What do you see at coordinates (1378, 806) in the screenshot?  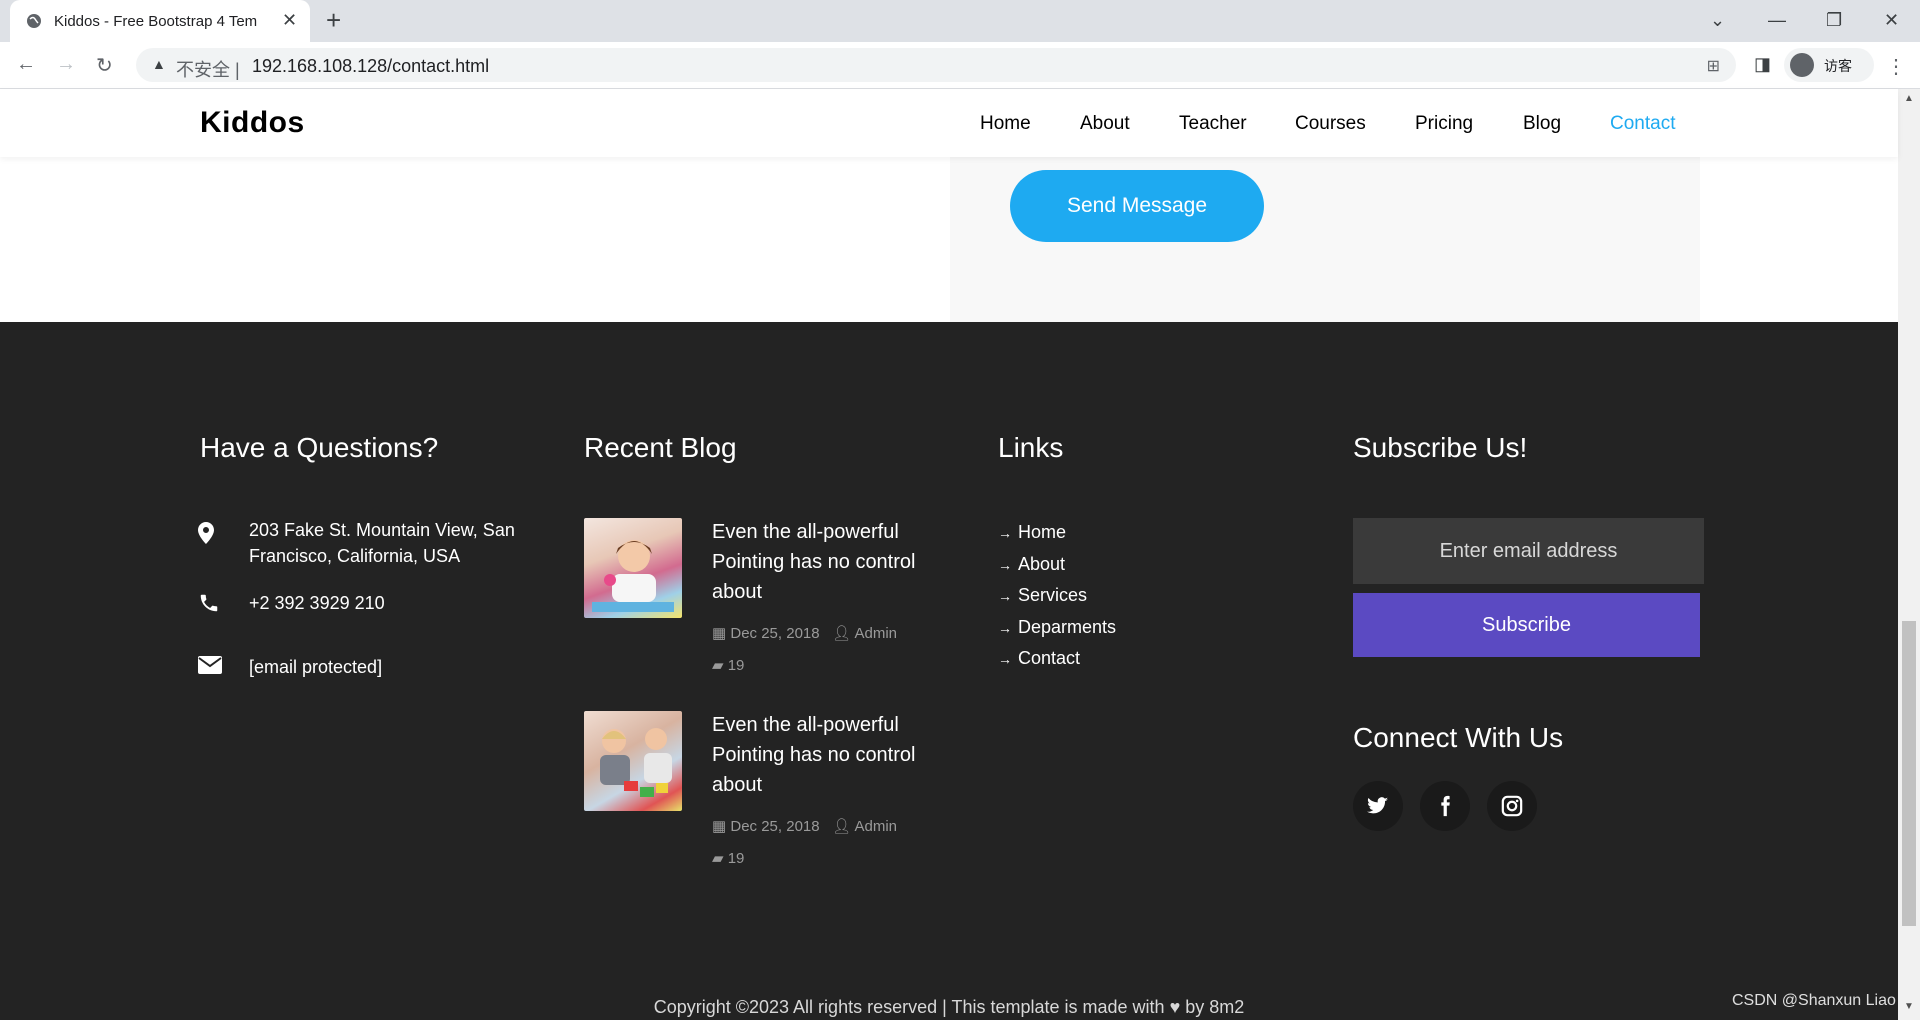 I see `twitter-icon` at bounding box center [1378, 806].